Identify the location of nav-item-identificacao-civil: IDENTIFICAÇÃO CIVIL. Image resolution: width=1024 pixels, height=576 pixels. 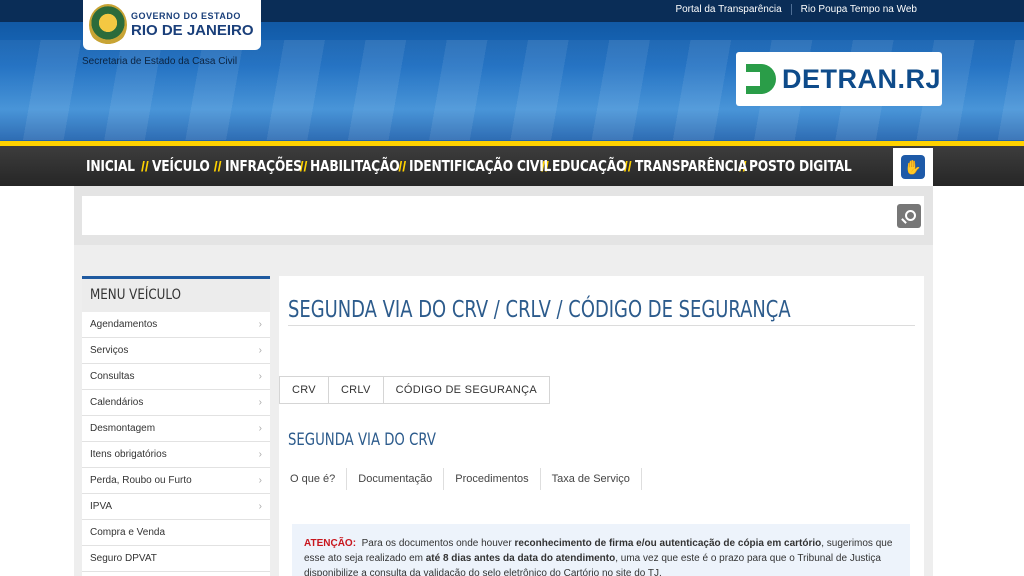
(480, 166).